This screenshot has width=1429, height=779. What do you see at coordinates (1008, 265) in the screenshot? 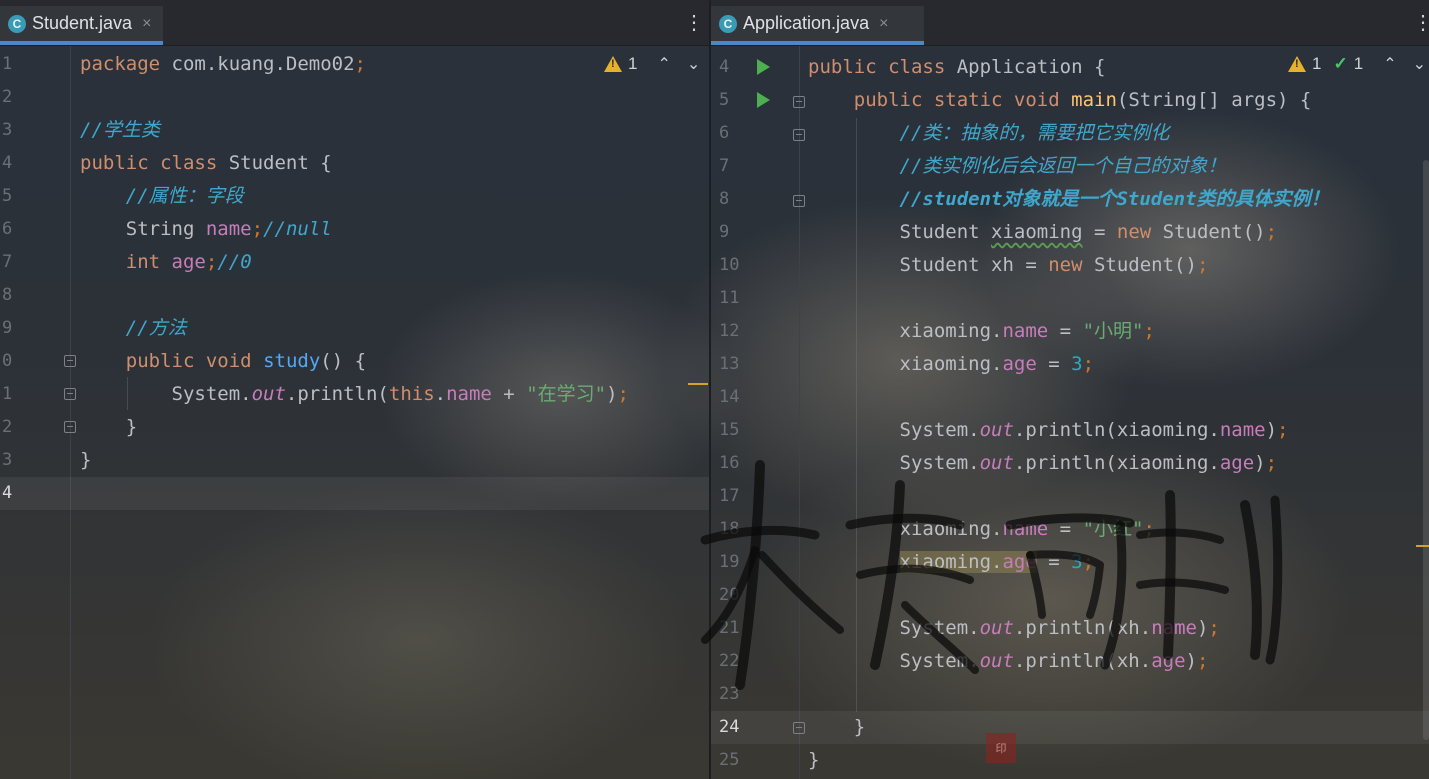
I see `code-line: Student xh = new Student();` at bounding box center [1008, 265].